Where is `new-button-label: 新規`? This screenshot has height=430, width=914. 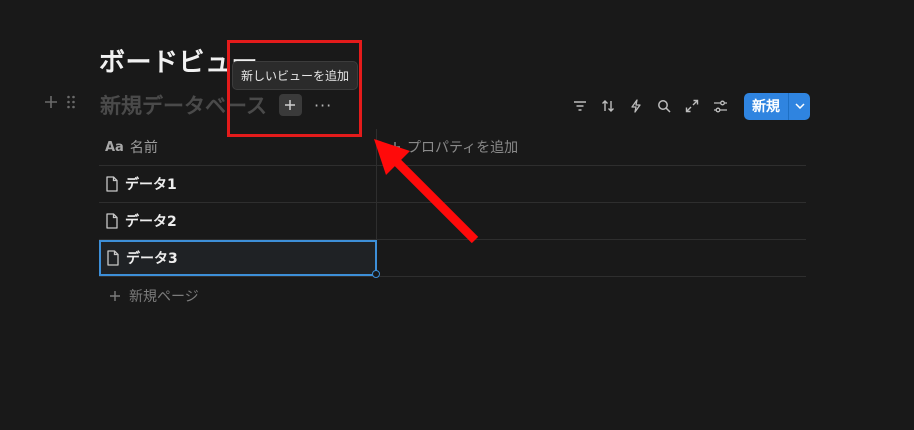 new-button-label: 新規 is located at coordinates (766, 106).